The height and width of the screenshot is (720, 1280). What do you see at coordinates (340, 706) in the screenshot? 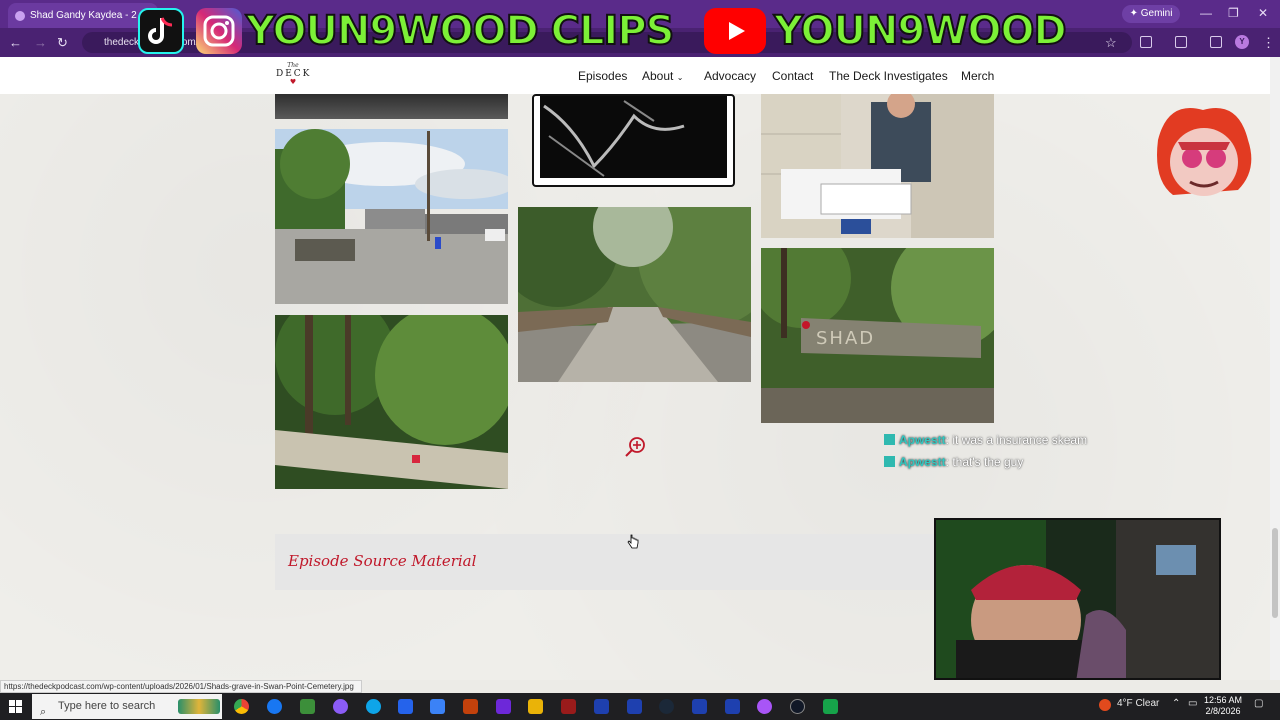
I see `copilot-icon` at bounding box center [340, 706].